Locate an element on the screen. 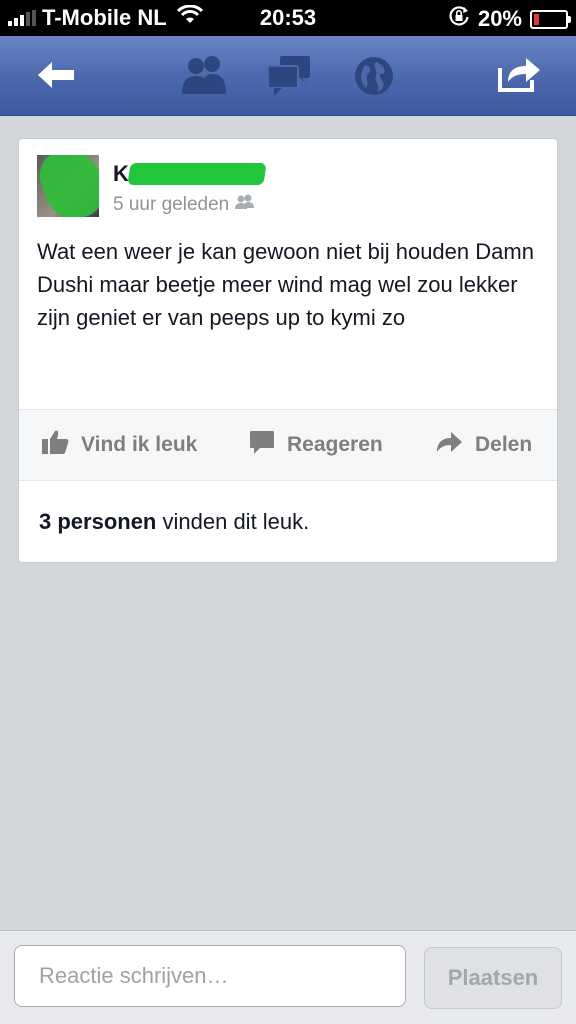 This screenshot has width=576, height=1024. like-button: Vind ik leuk is located at coordinates (119, 445).